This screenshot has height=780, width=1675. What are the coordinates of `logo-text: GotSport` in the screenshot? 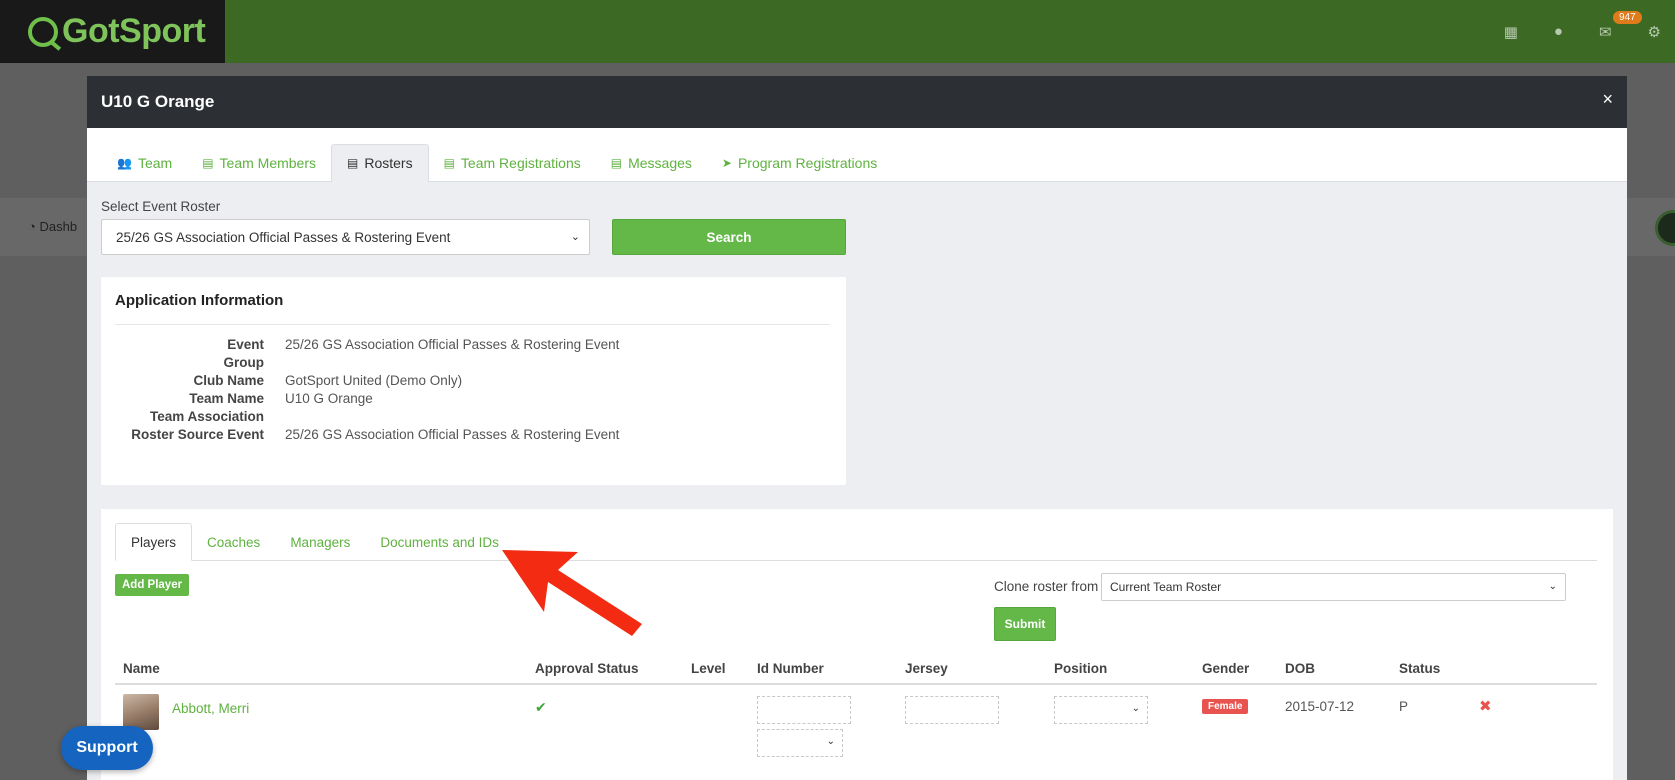 It's located at (134, 31).